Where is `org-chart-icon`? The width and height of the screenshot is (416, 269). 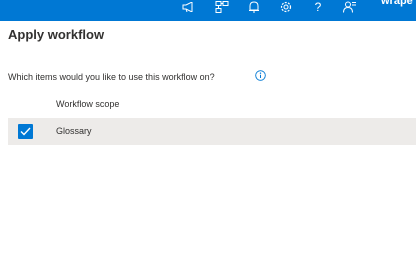 org-chart-icon is located at coordinates (222, 7).